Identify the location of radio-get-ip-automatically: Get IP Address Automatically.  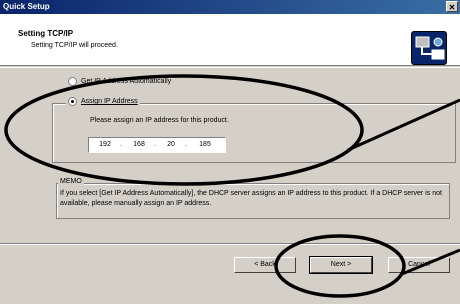
(119, 81).